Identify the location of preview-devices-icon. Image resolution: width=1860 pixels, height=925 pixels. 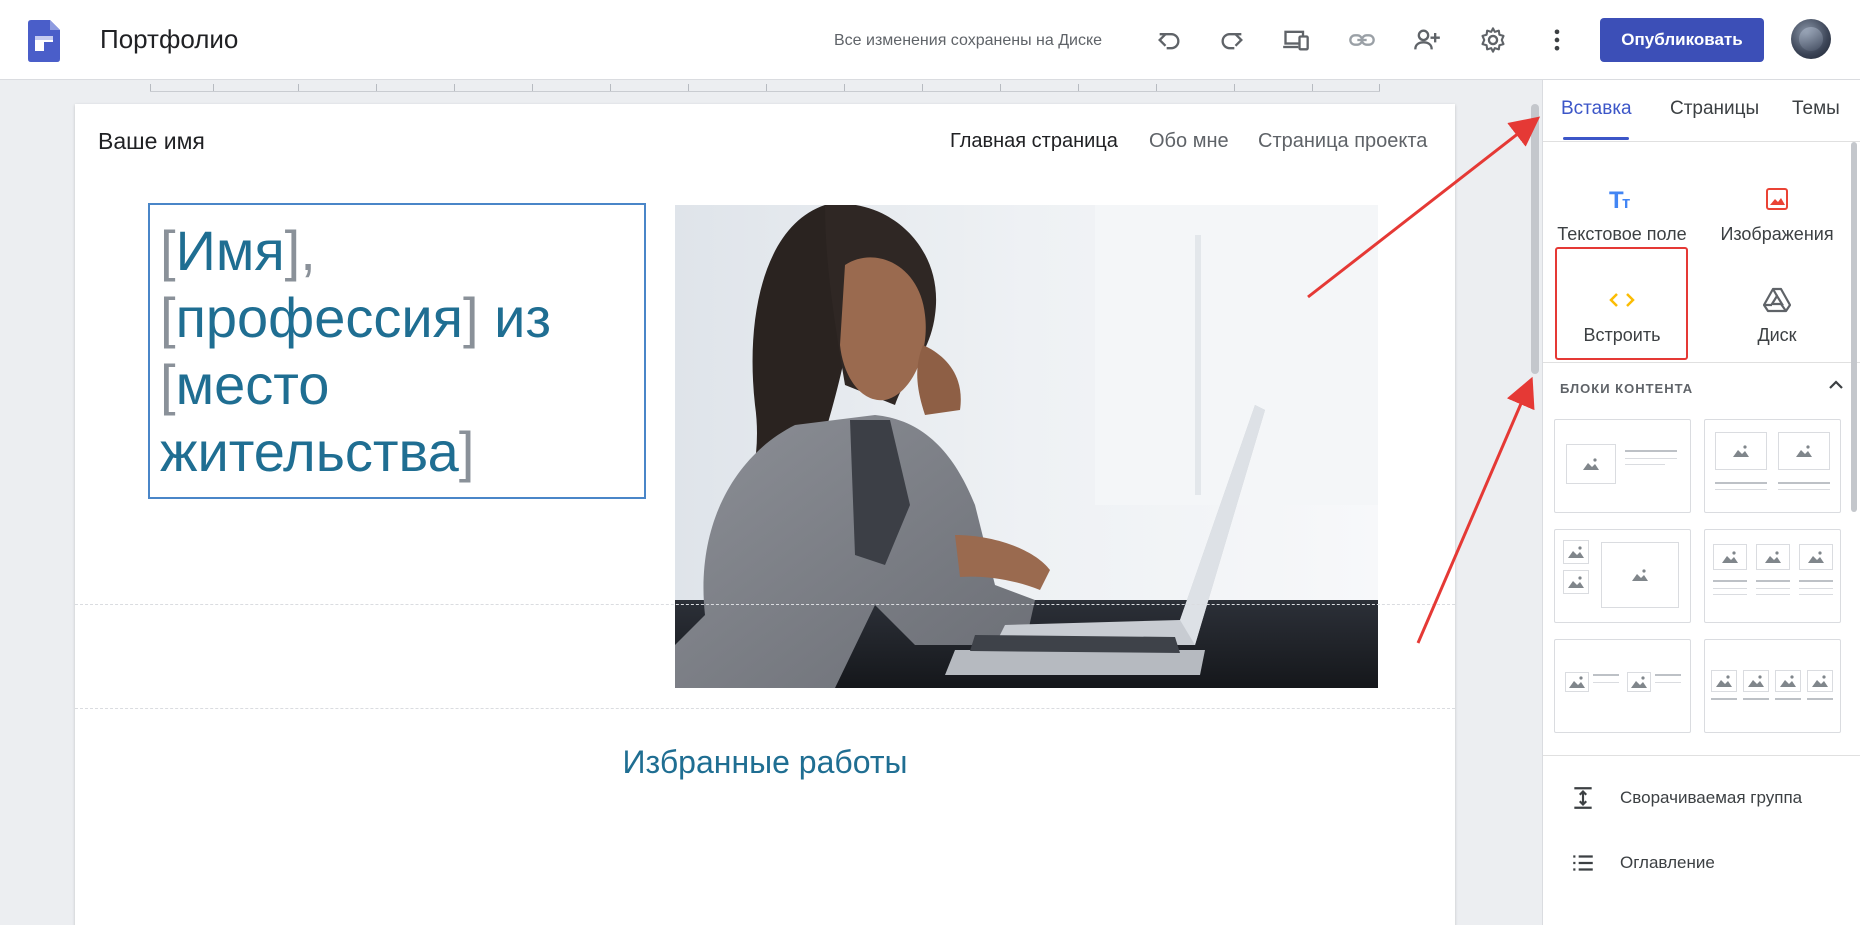
(1296, 40).